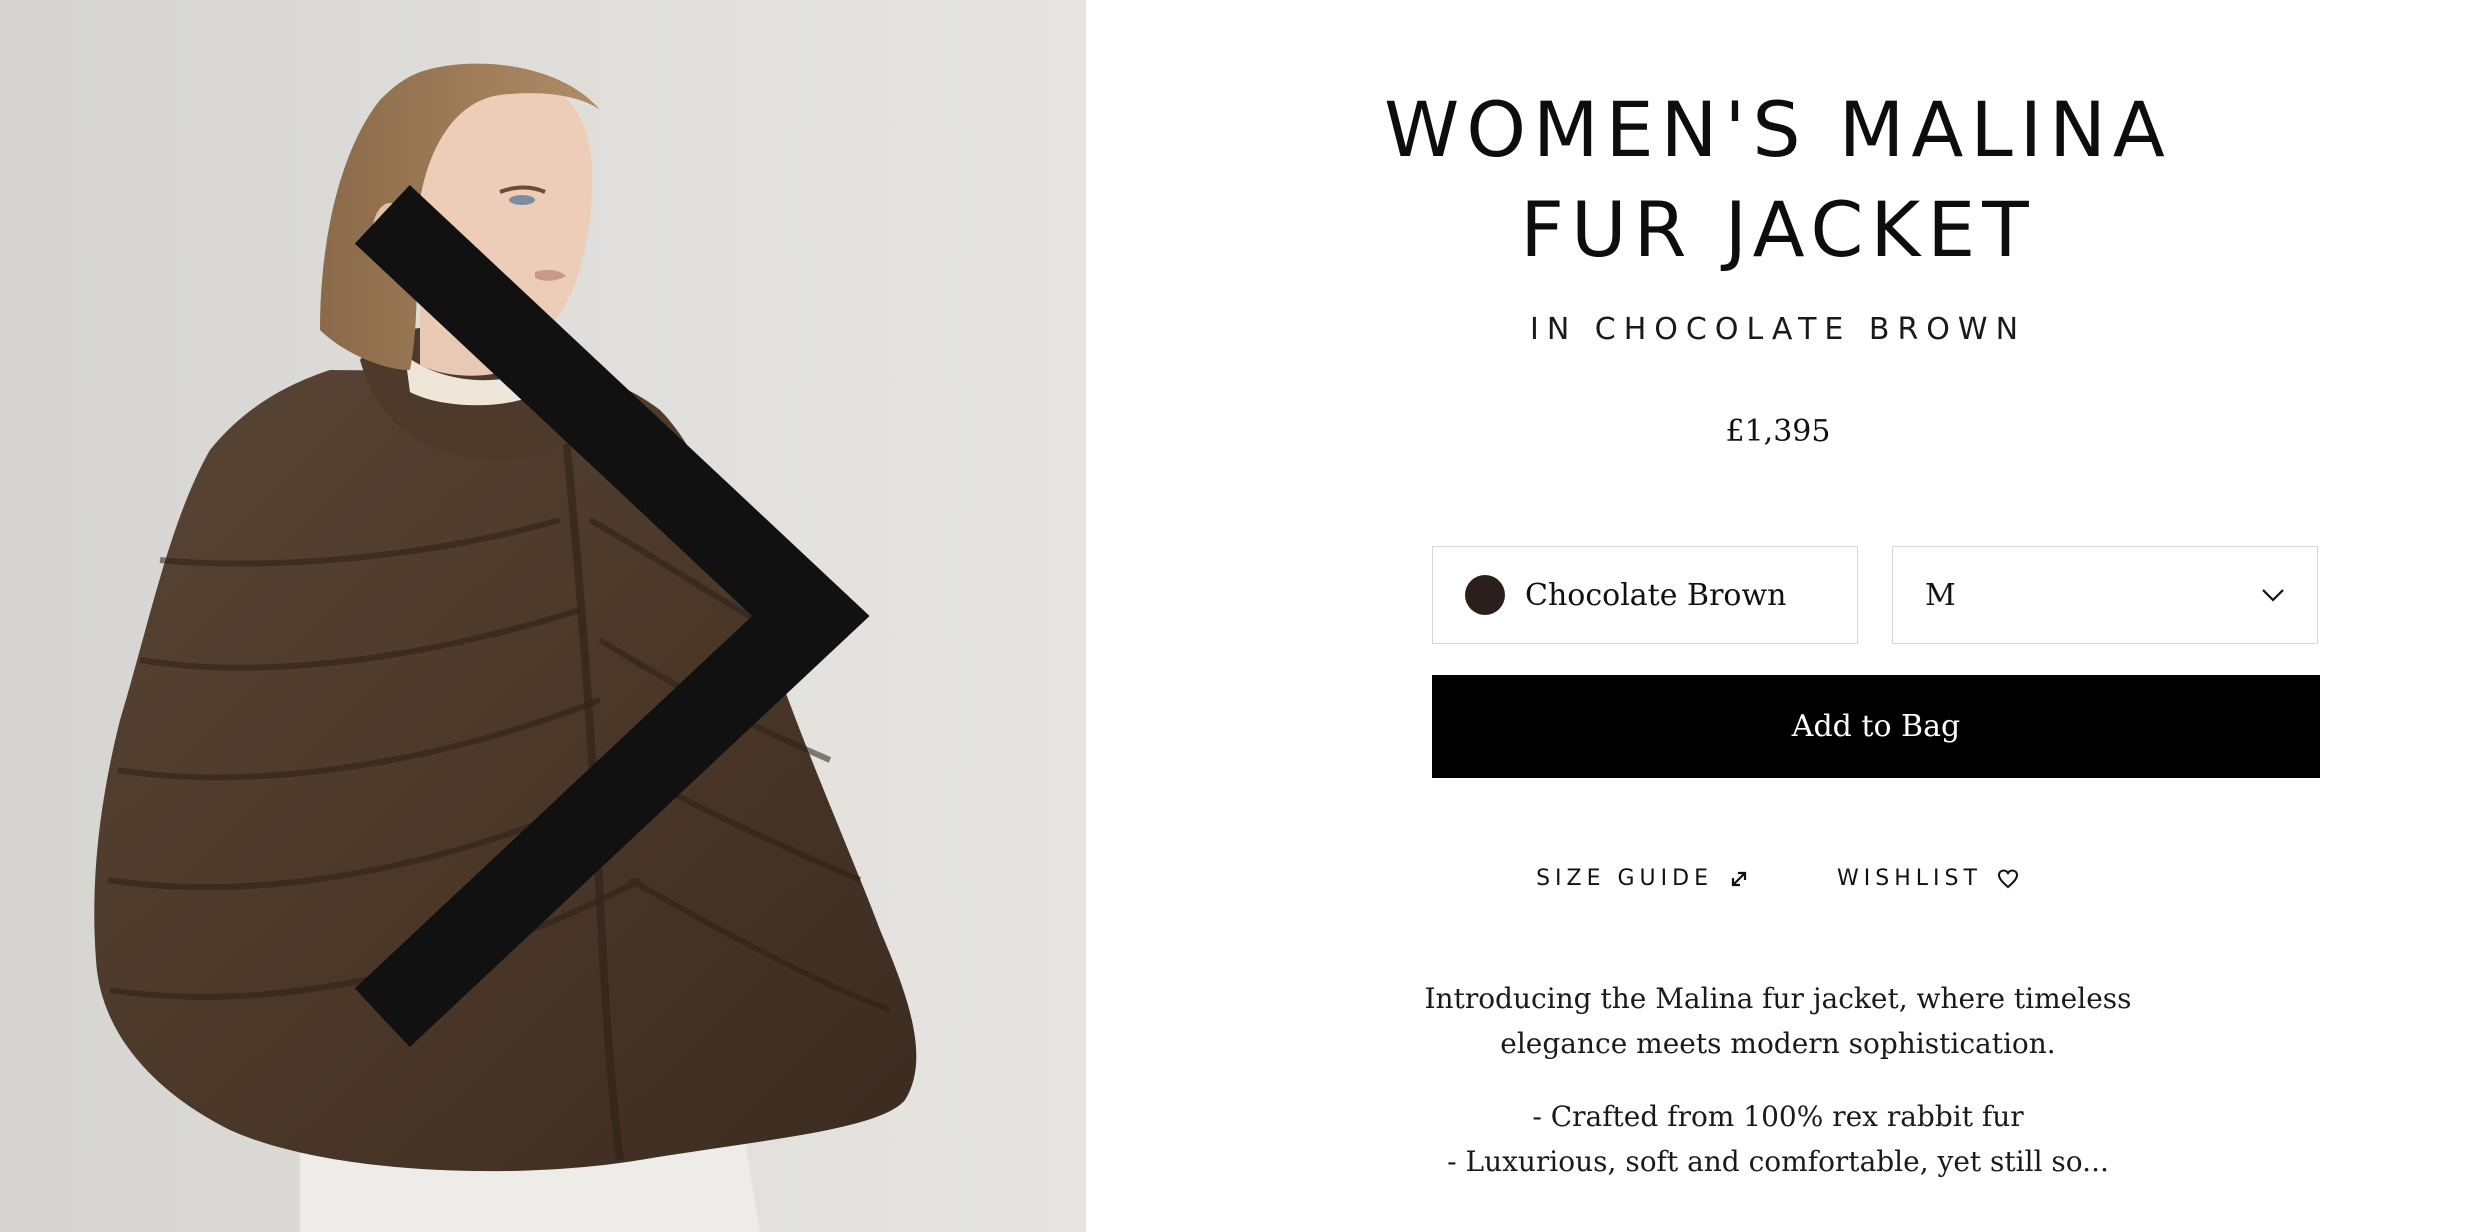 The image size is (2470, 1232). I want to click on color-swatch, so click(1485, 595).